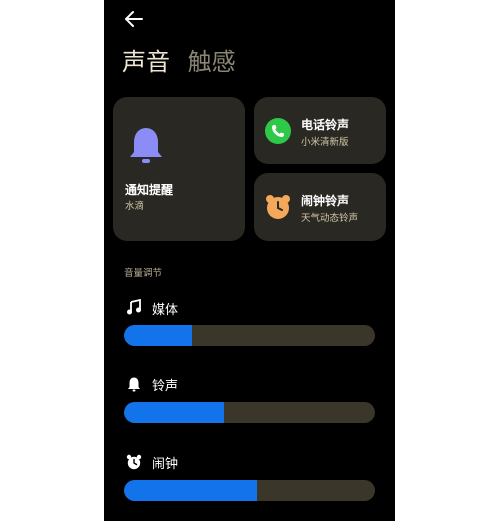 This screenshot has height=521, width=500. I want to click on notification-card-subtitle: 水滴, so click(135, 206).